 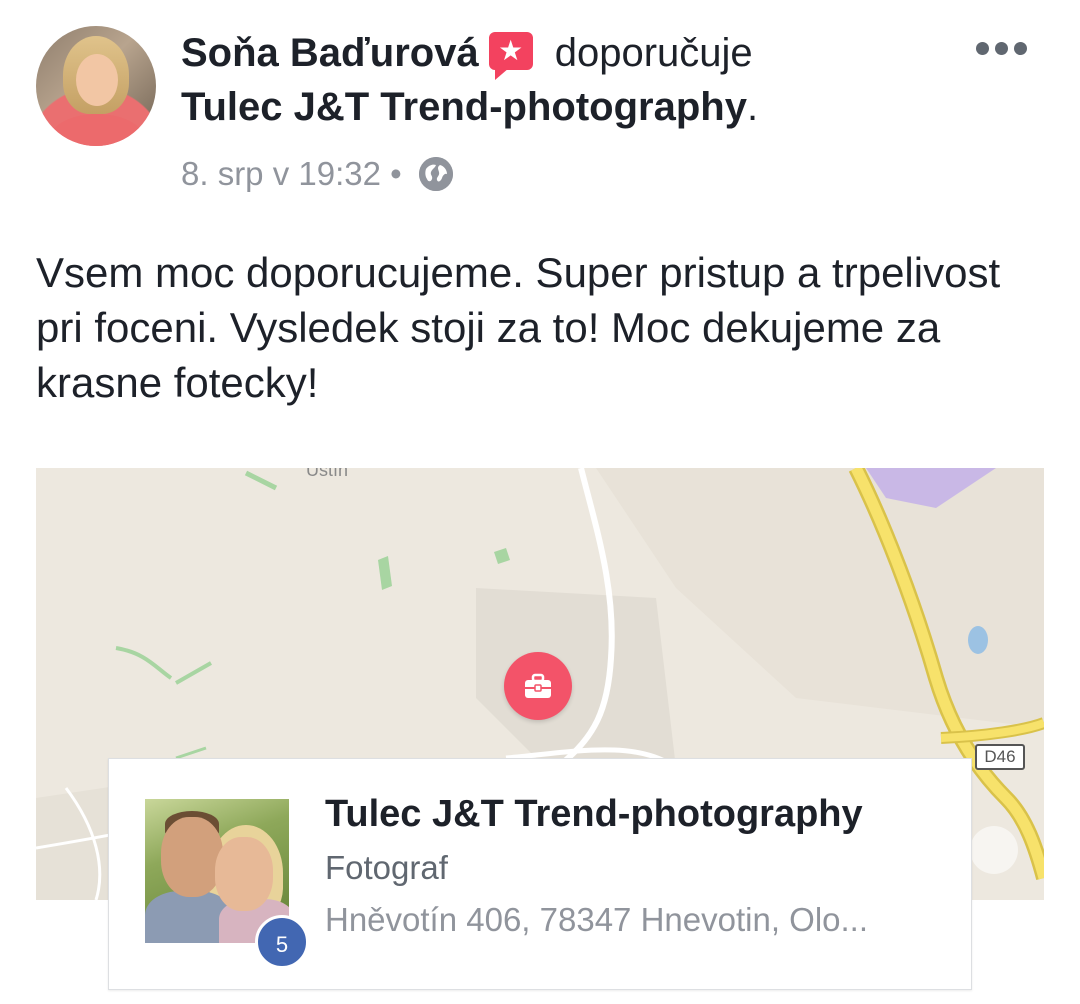 I want to click on more-options-icon, so click(x=1002, y=49).